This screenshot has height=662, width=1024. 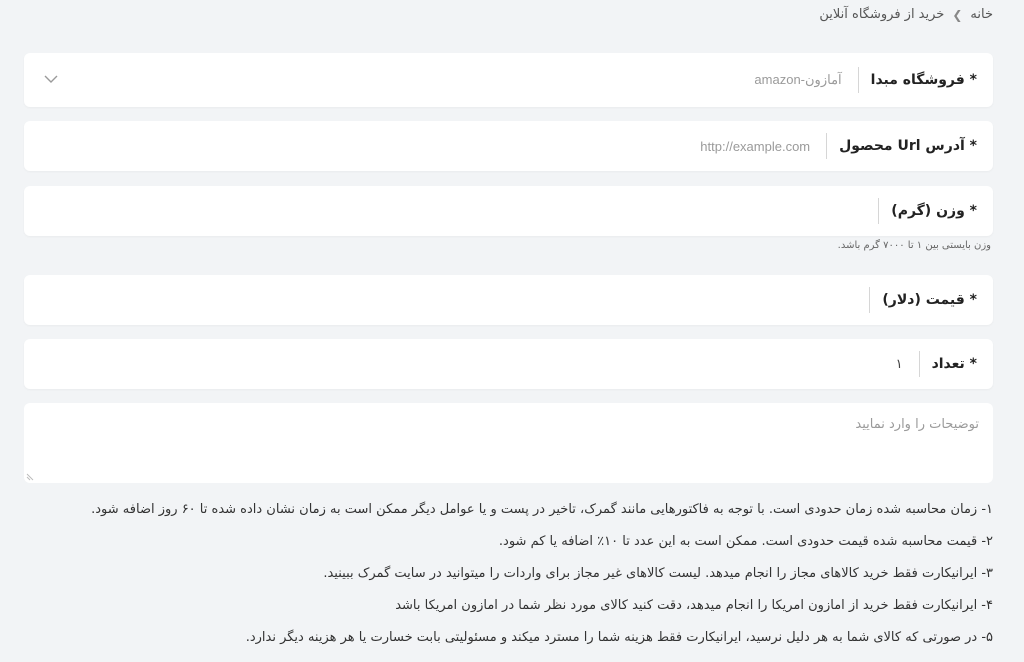 I want to click on breadcrumb-home-link: خانه, so click(x=981, y=14).